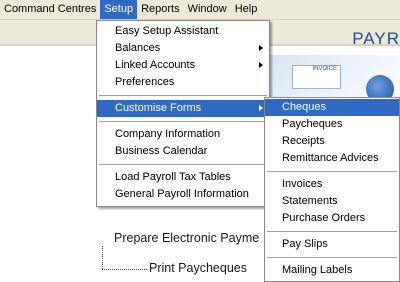 This screenshot has height=282, width=400. Describe the element at coordinates (304, 107) in the screenshot. I see `menu-item-label: Cheques` at that location.